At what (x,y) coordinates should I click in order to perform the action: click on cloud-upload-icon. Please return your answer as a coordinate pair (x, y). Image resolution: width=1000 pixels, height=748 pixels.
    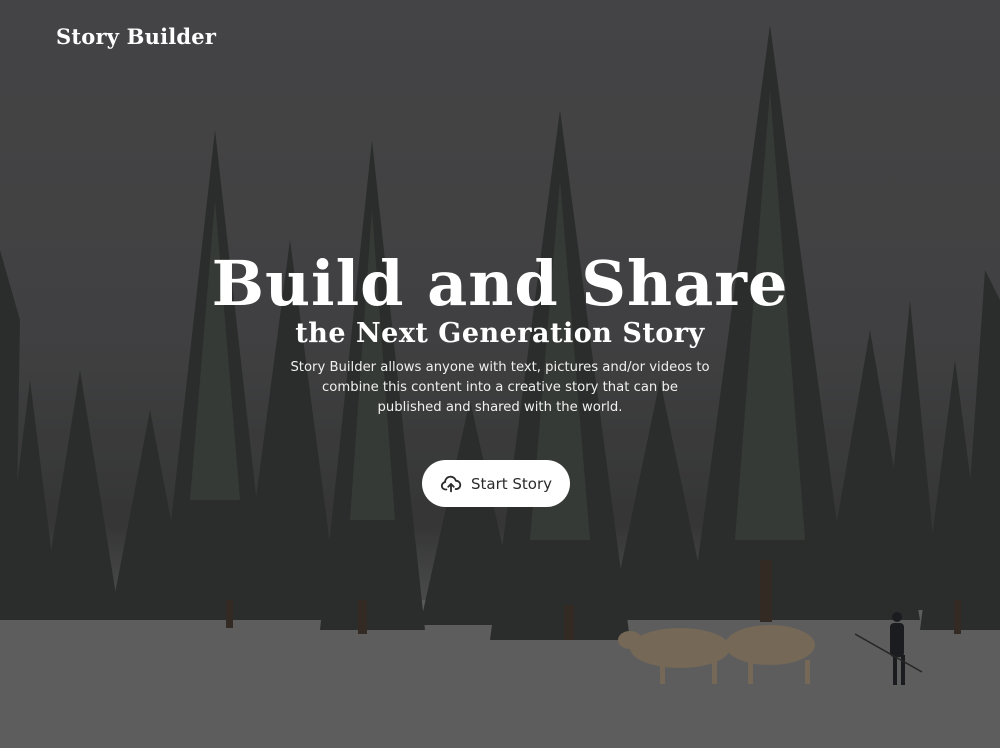
    Looking at the image, I should click on (451, 484).